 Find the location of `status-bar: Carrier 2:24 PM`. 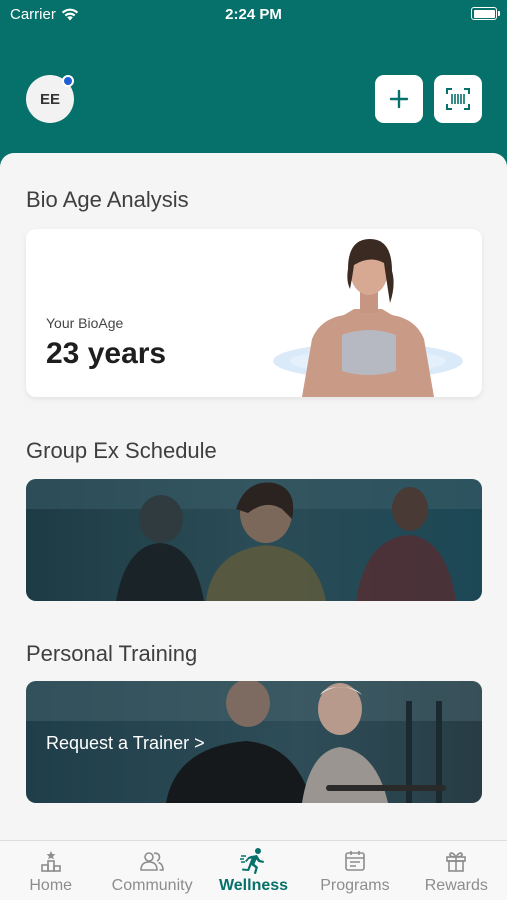

status-bar: Carrier 2:24 PM is located at coordinates (253, 15).